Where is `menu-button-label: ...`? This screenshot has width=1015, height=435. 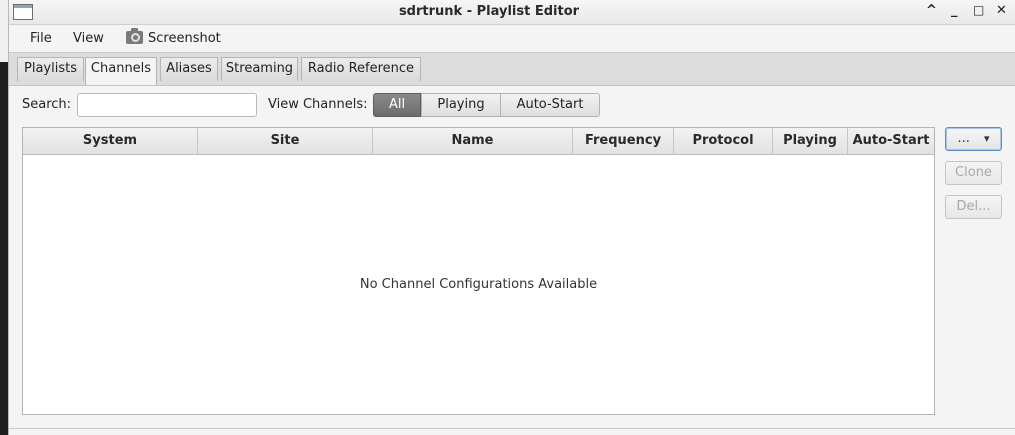
menu-button-label: ... is located at coordinates (963, 138).